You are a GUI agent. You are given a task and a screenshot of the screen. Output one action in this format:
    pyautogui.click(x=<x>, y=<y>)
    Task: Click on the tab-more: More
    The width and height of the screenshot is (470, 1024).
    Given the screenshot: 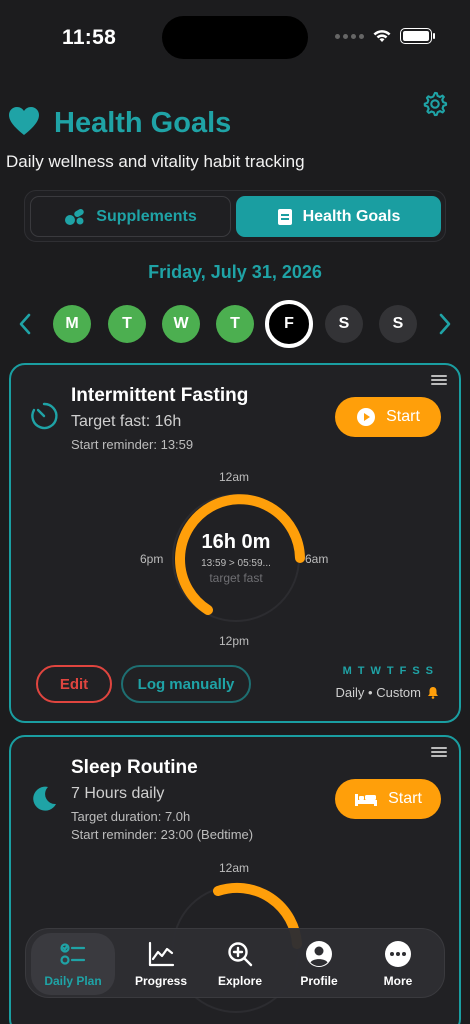 What is the action you would take?
    pyautogui.click(x=398, y=964)
    